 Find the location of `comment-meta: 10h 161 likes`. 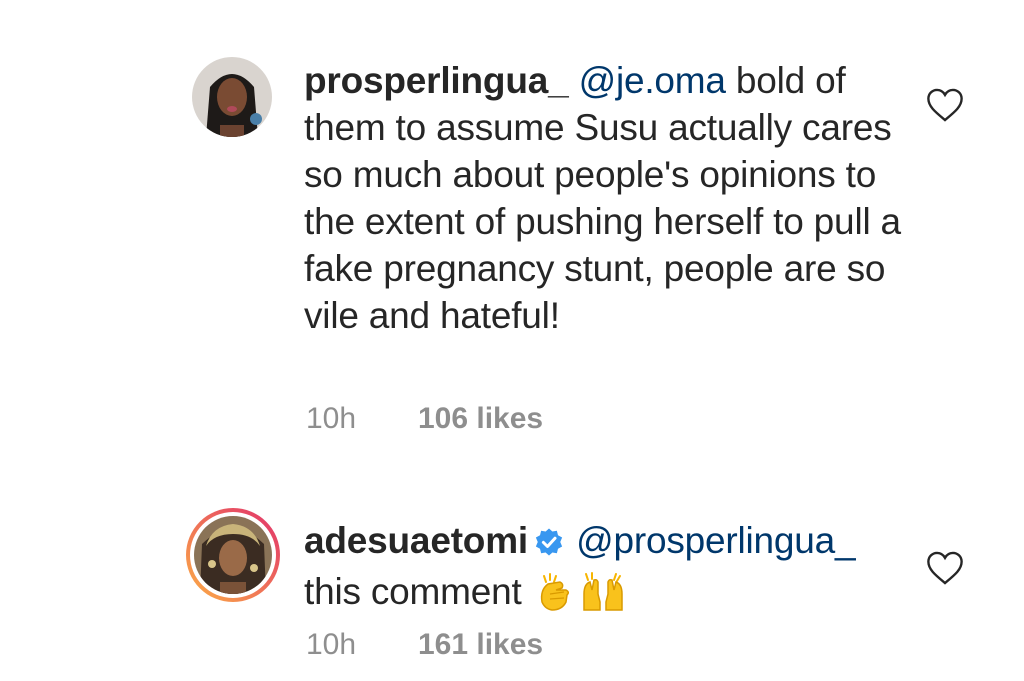

comment-meta: 10h 161 likes is located at coordinates (424, 645).